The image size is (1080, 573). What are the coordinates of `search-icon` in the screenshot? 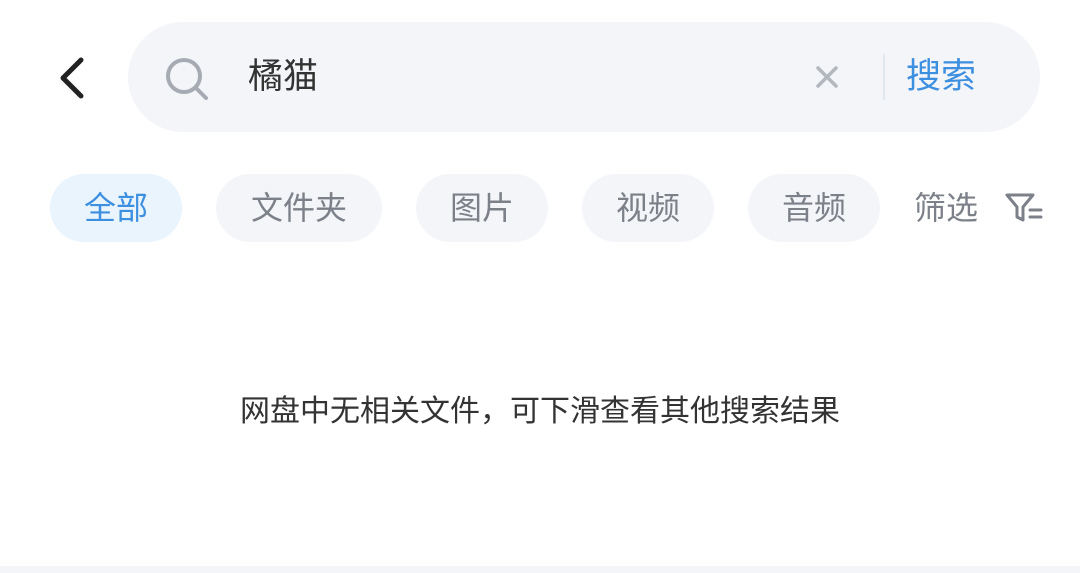 It's located at (187, 79).